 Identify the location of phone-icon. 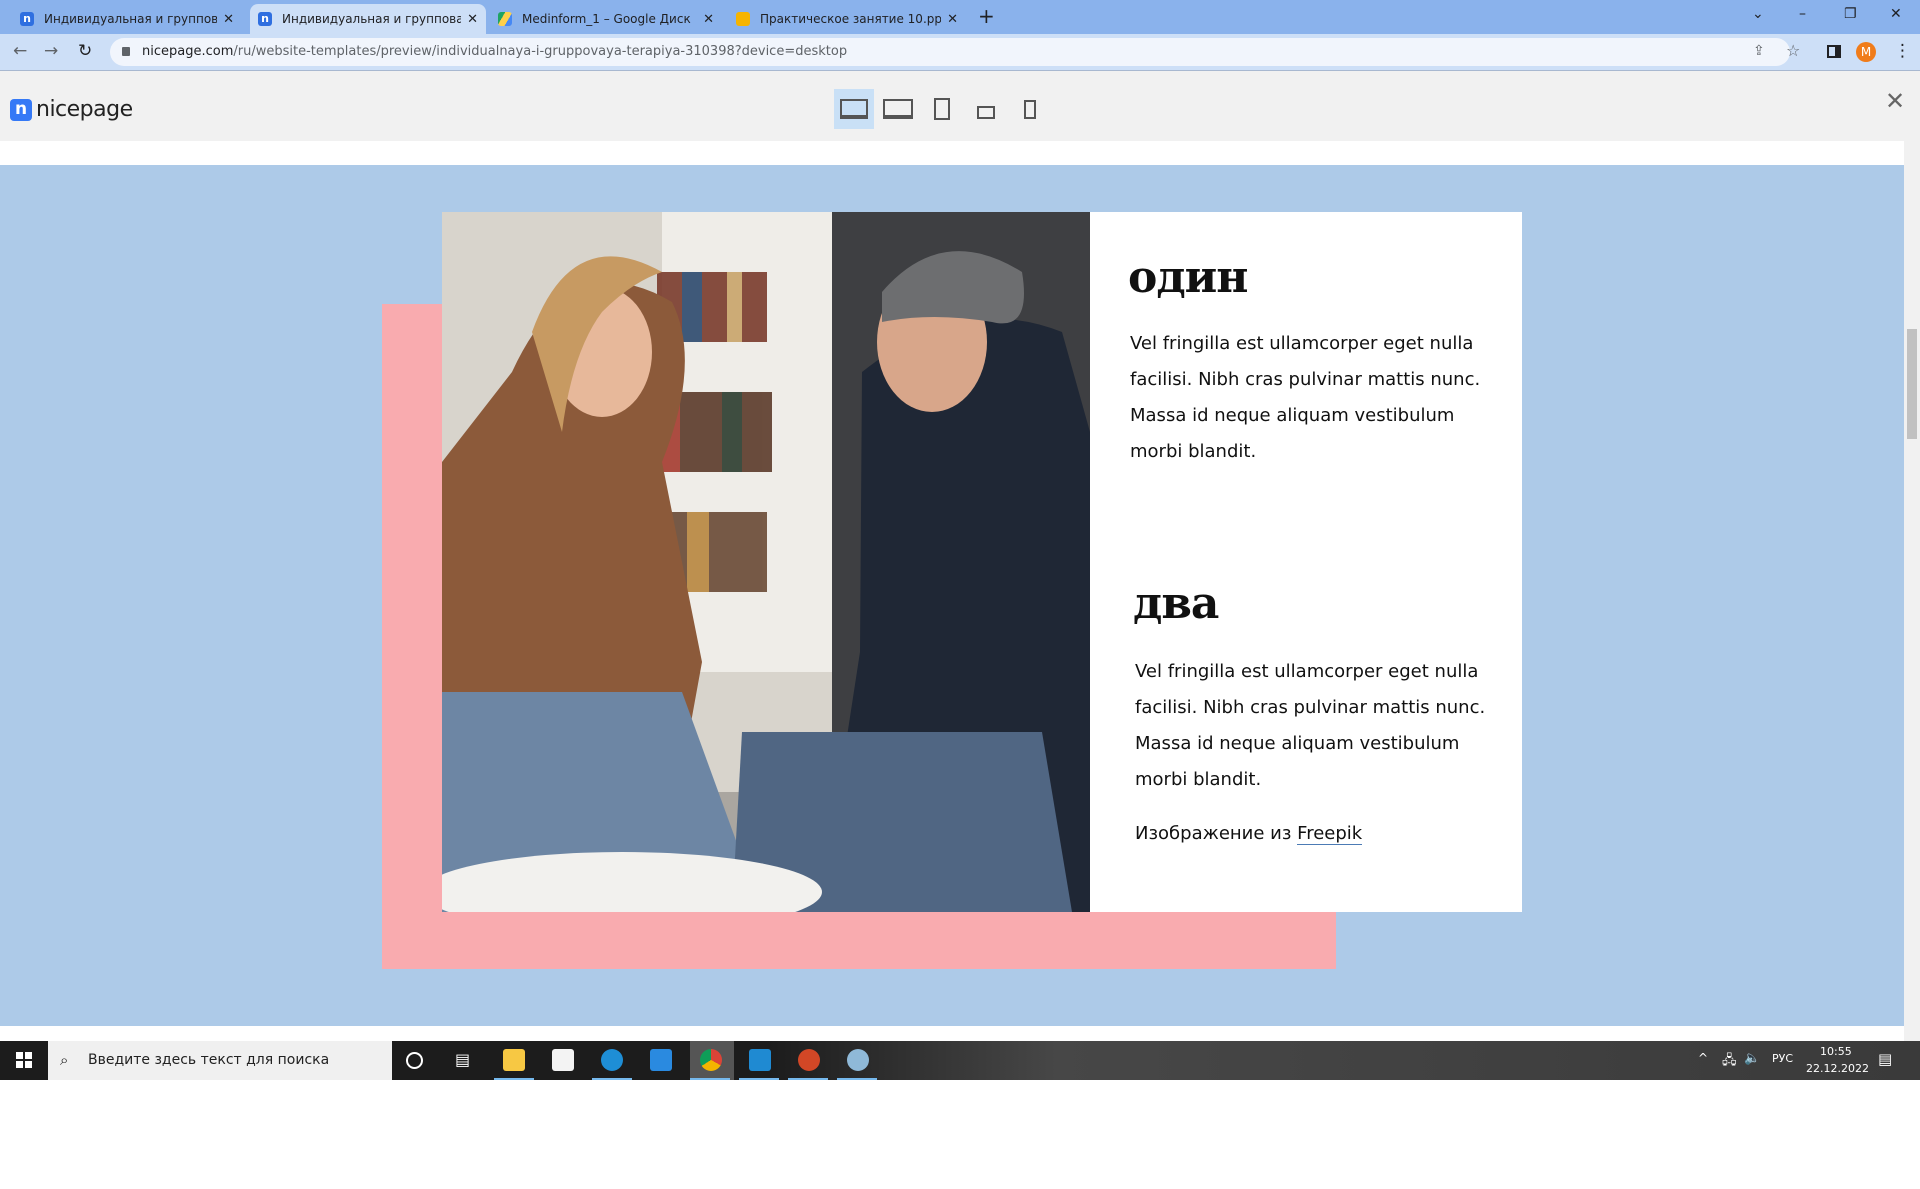
(1030, 109).